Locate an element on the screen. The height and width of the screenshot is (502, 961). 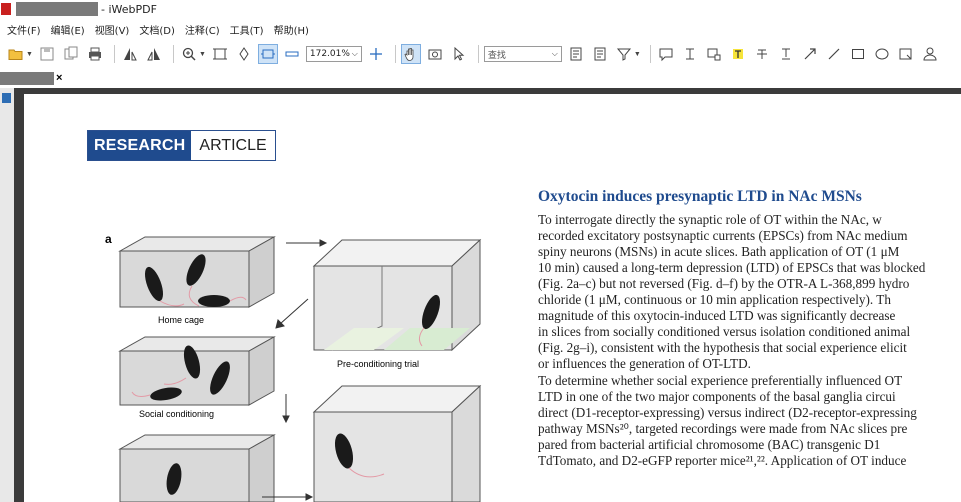
person-icon is located at coordinates (930, 54).